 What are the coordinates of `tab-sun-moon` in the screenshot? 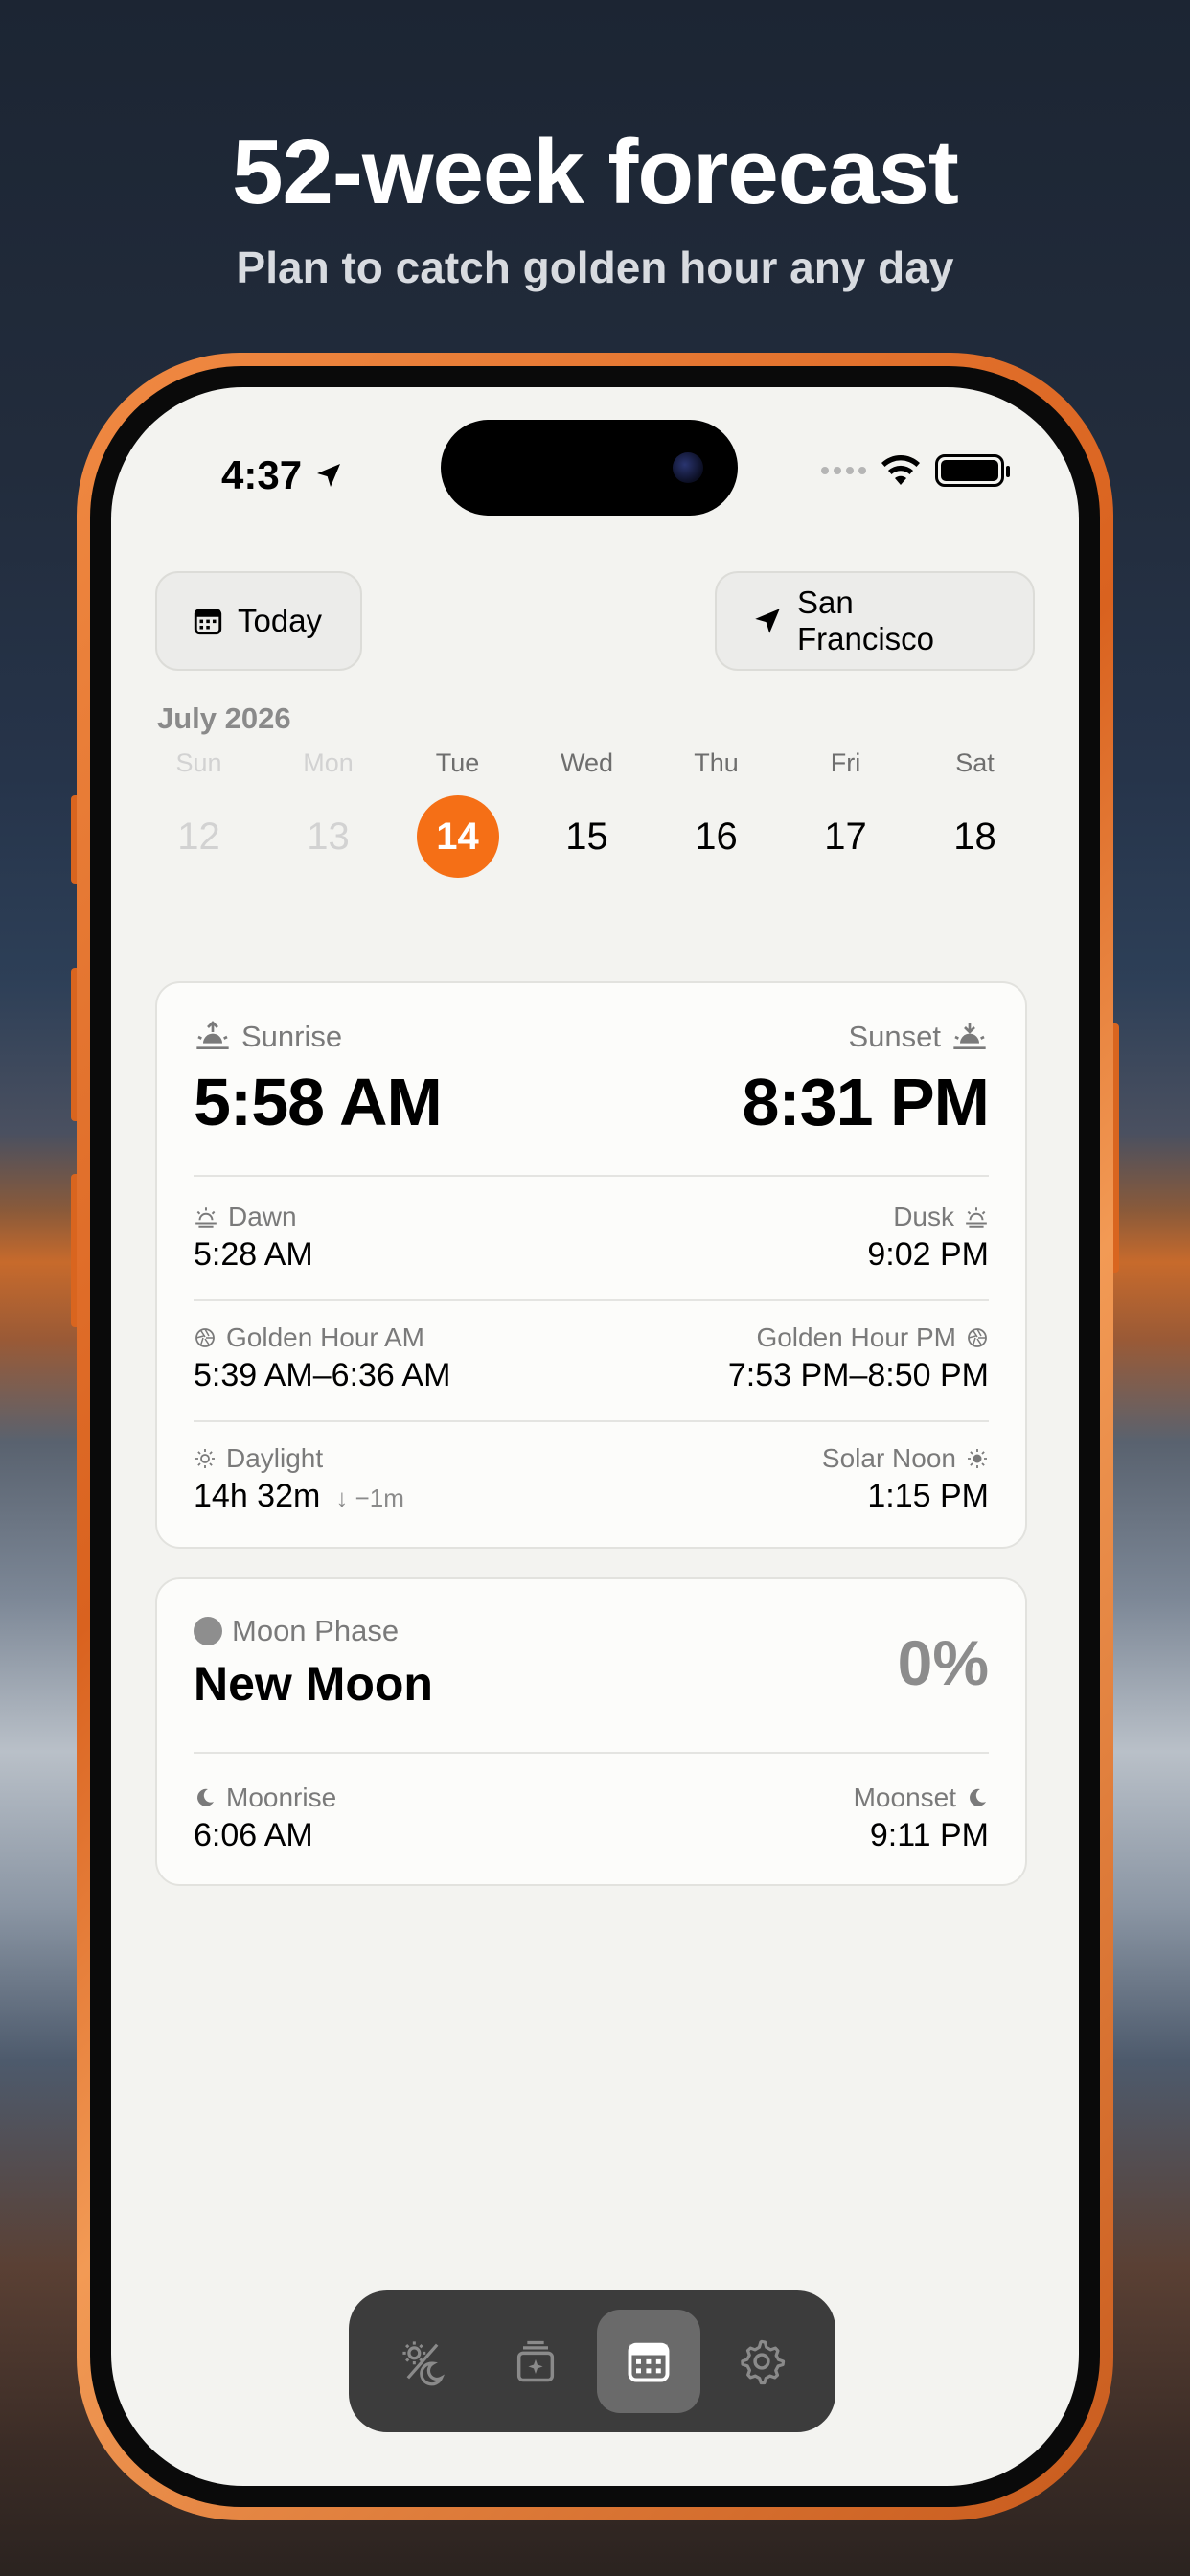 It's located at (422, 2361).